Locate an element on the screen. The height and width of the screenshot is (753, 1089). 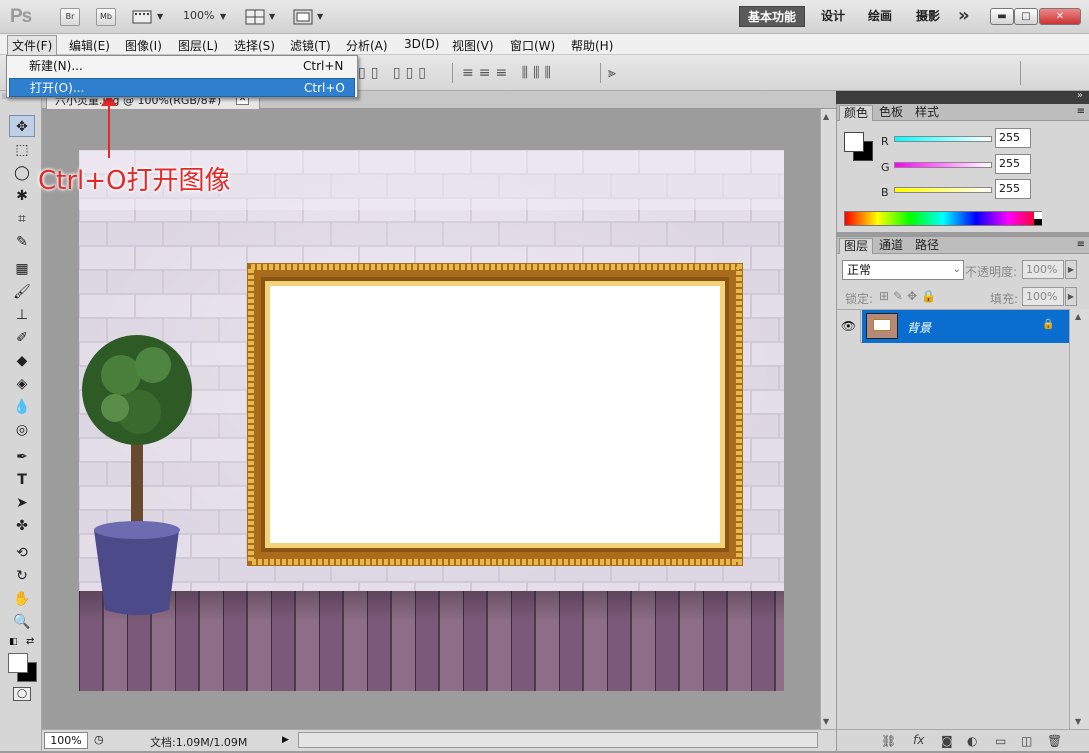
adjustment-layer-icon: ◐ is located at coordinates (972, 741).